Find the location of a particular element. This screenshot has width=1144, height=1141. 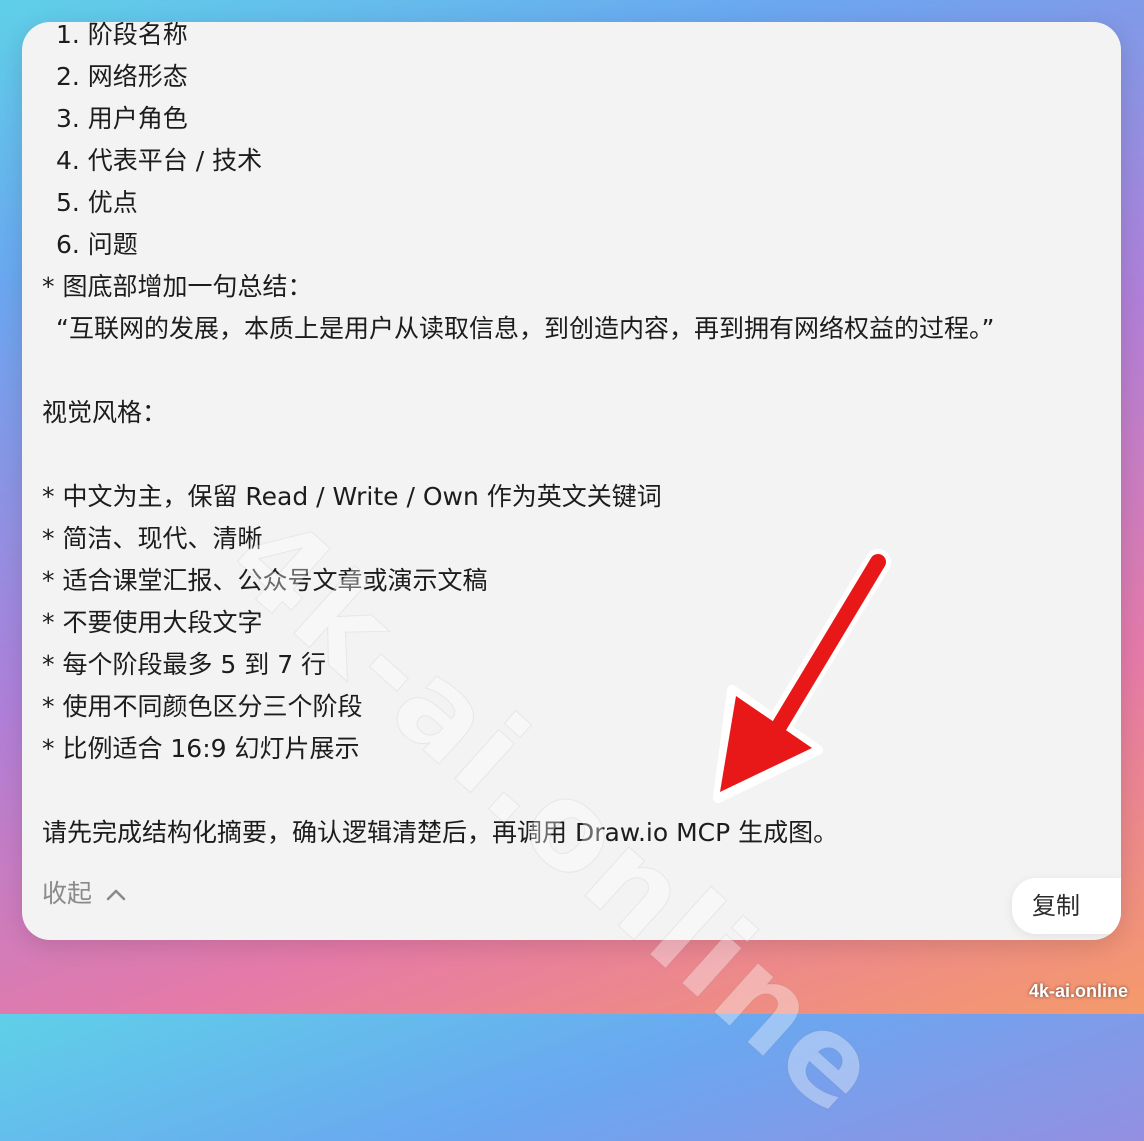

chevron-up-icon is located at coordinates (116, 894).